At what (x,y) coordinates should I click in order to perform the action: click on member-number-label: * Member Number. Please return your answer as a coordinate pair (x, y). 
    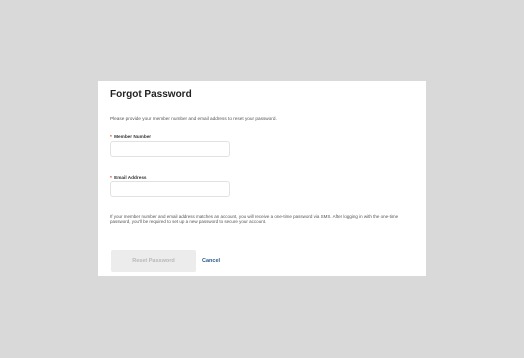
    Looking at the image, I should click on (130, 136).